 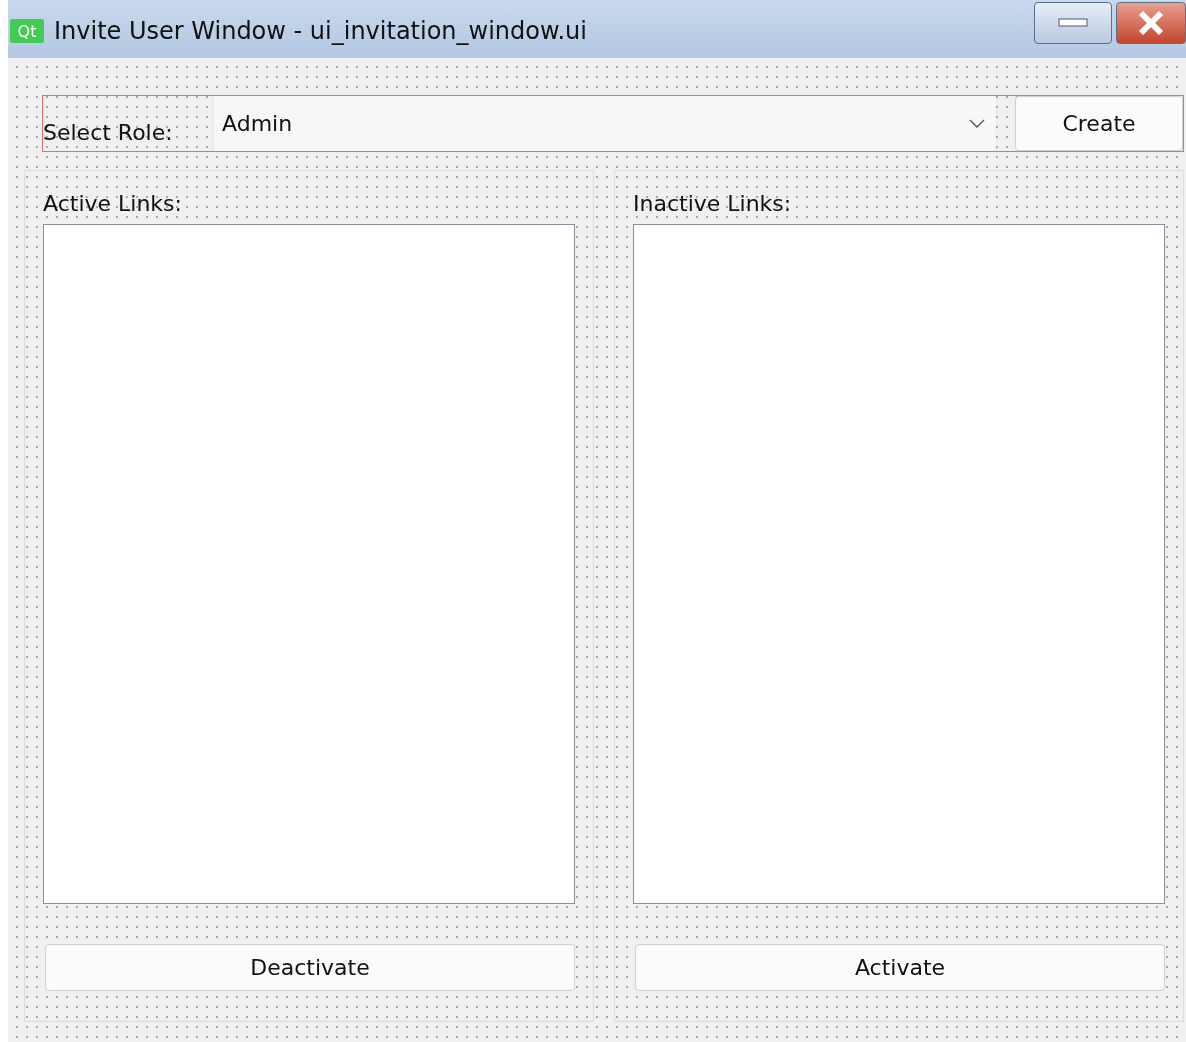 What do you see at coordinates (604, 123) in the screenshot?
I see `role-combo: Admin` at bounding box center [604, 123].